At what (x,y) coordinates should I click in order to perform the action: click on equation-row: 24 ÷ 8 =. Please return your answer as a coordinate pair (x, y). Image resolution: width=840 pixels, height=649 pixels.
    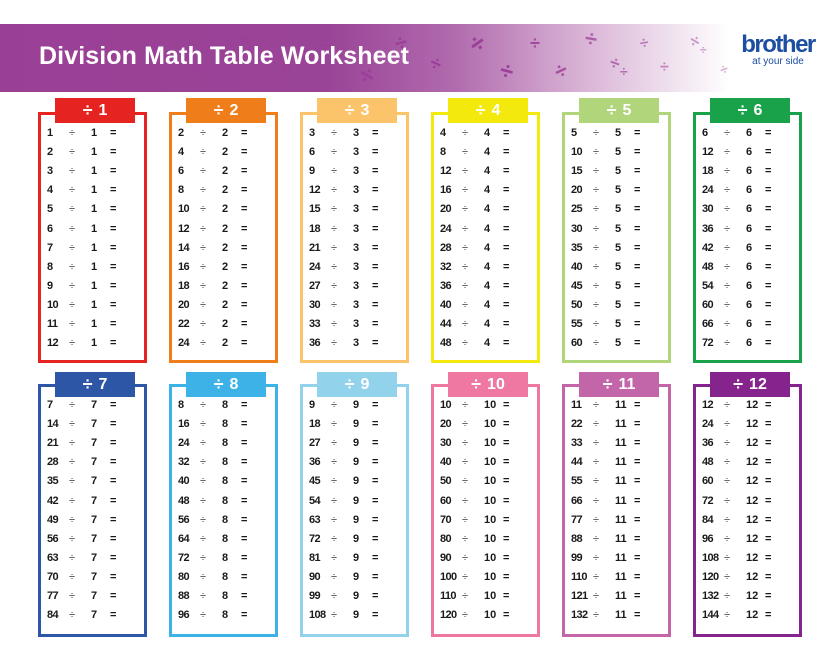
    Looking at the image, I should click on (225, 443).